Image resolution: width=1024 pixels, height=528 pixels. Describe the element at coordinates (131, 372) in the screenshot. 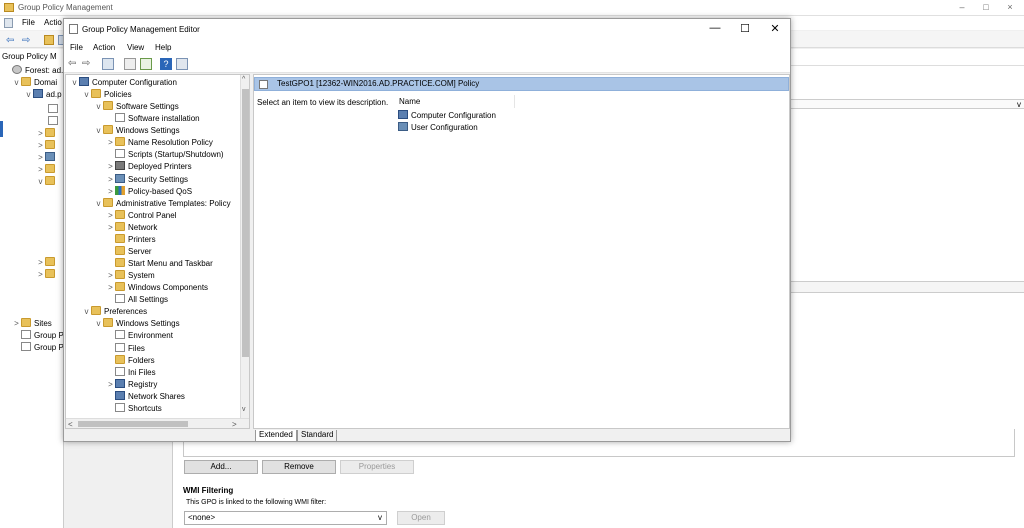

I see `tree-item: Ini Files` at that location.